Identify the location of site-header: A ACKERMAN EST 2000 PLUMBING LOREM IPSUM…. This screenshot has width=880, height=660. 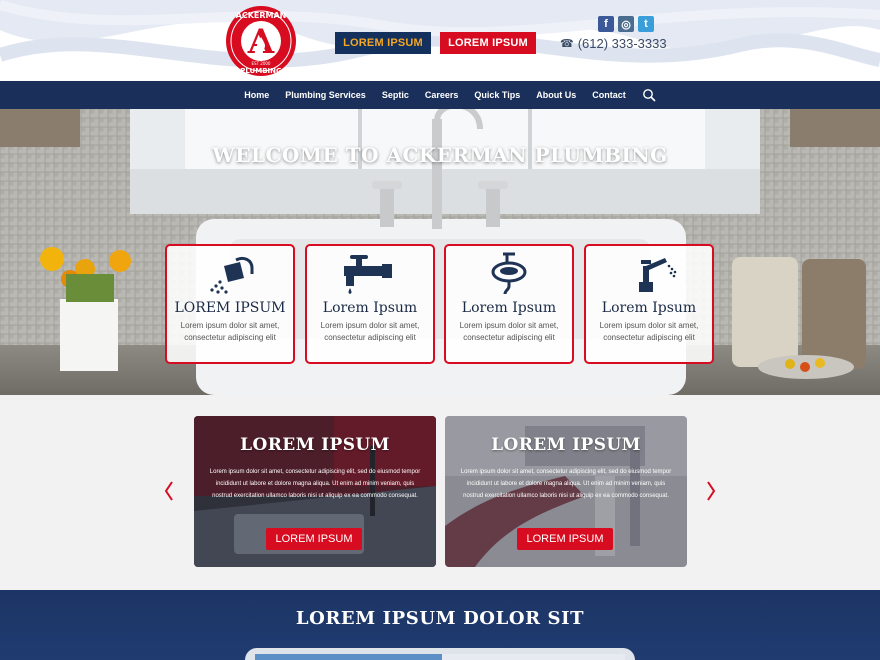
(440, 40).